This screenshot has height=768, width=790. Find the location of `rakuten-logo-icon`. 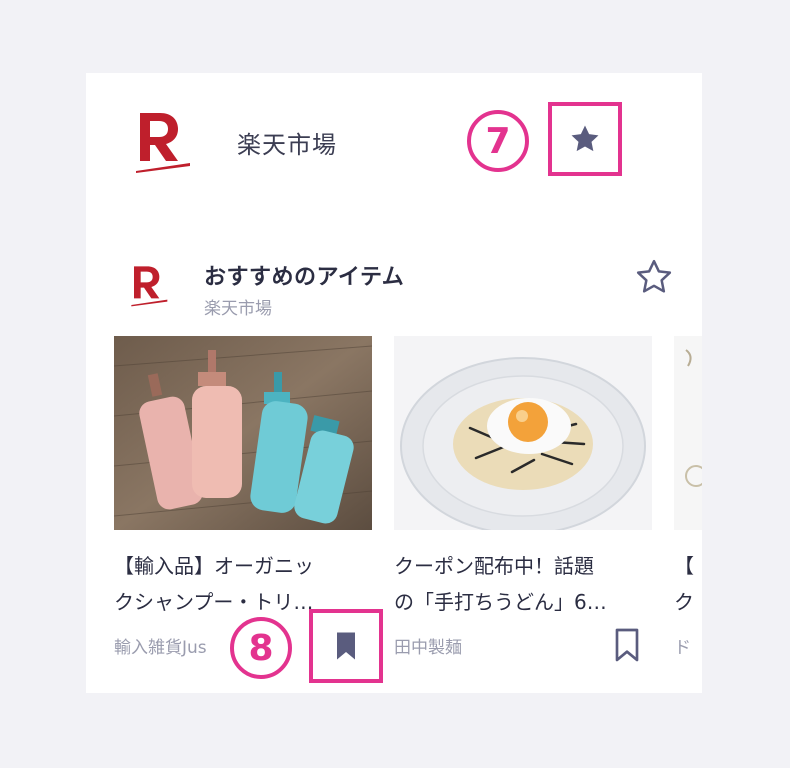

rakuten-logo-icon is located at coordinates (164, 141).